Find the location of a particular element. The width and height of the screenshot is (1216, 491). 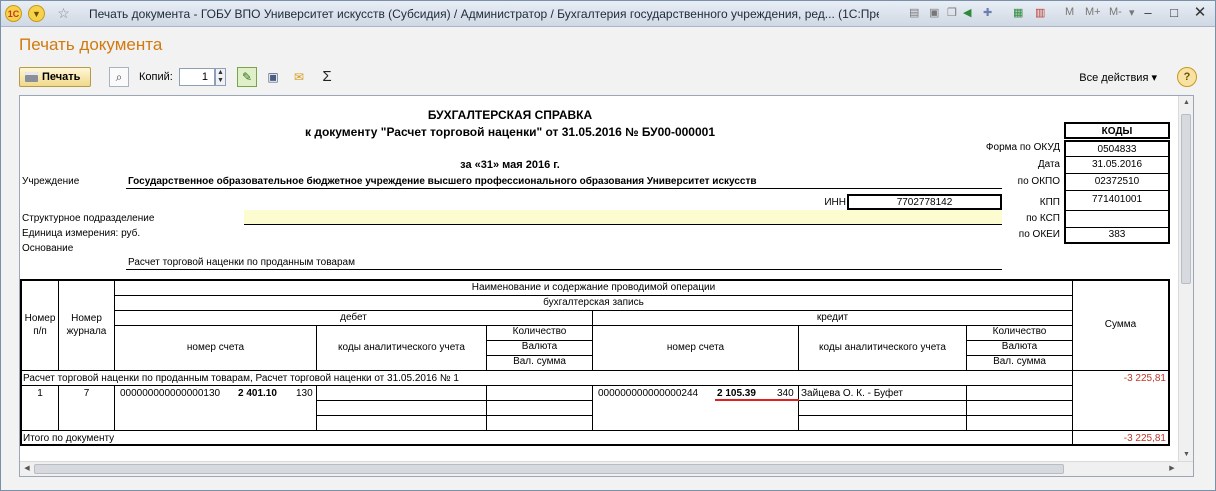

credit-account-header: номер счета is located at coordinates (695, 347).